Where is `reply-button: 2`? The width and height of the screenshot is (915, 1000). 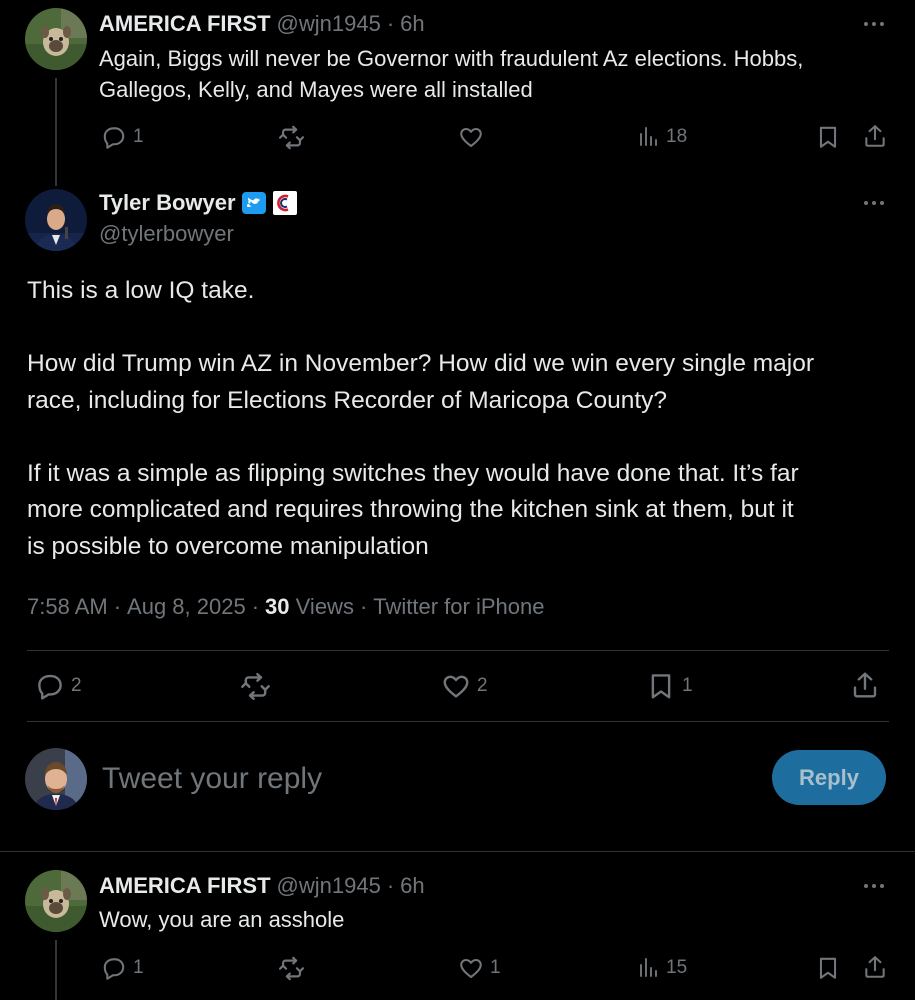 reply-button: 2 is located at coordinates (58, 686).